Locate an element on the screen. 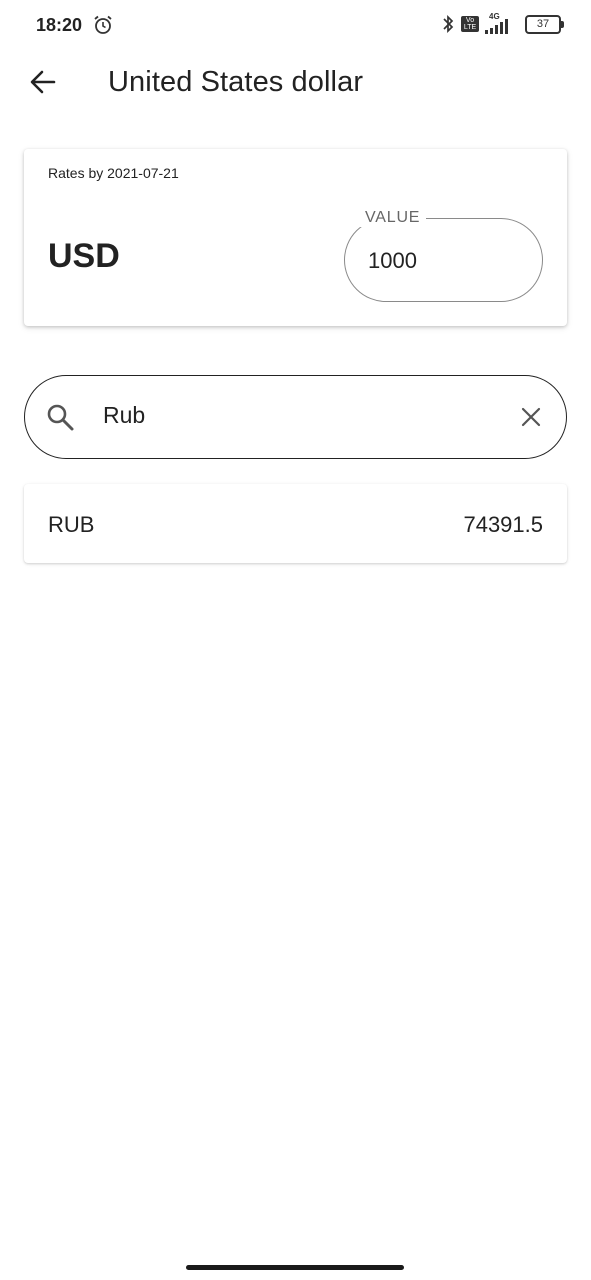  home-indicator is located at coordinates (295, 1267).